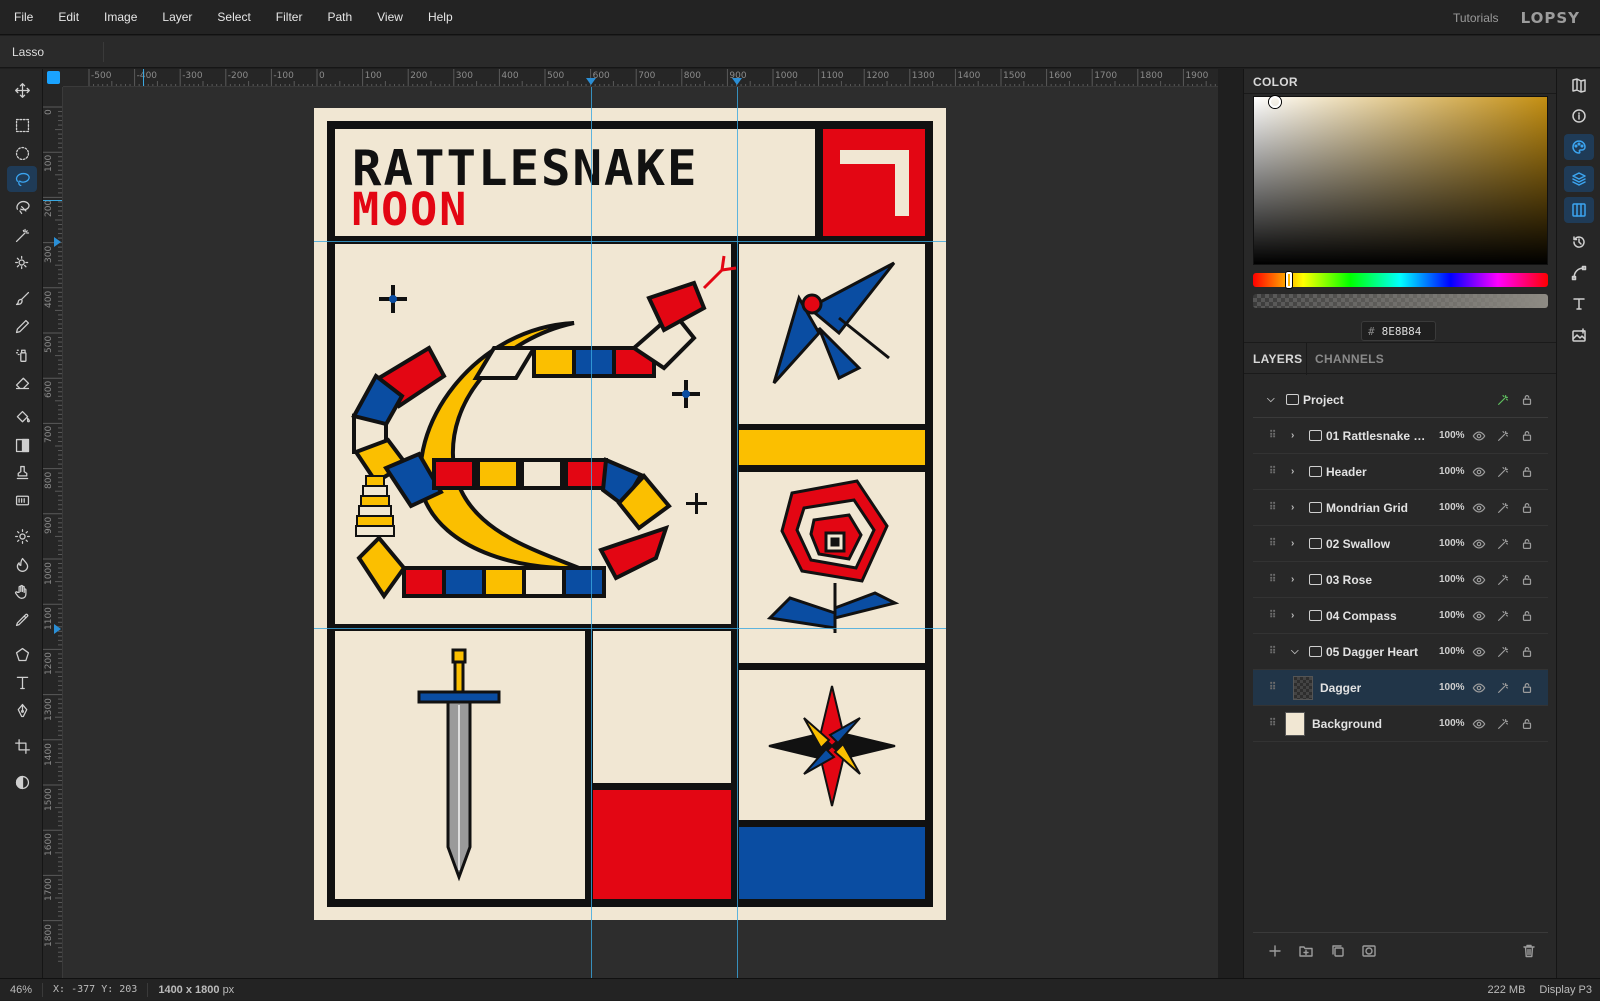 The width and height of the screenshot is (1600, 1001). Describe the element at coordinates (119, 17) in the screenshot. I see `menu-image: Image` at that location.